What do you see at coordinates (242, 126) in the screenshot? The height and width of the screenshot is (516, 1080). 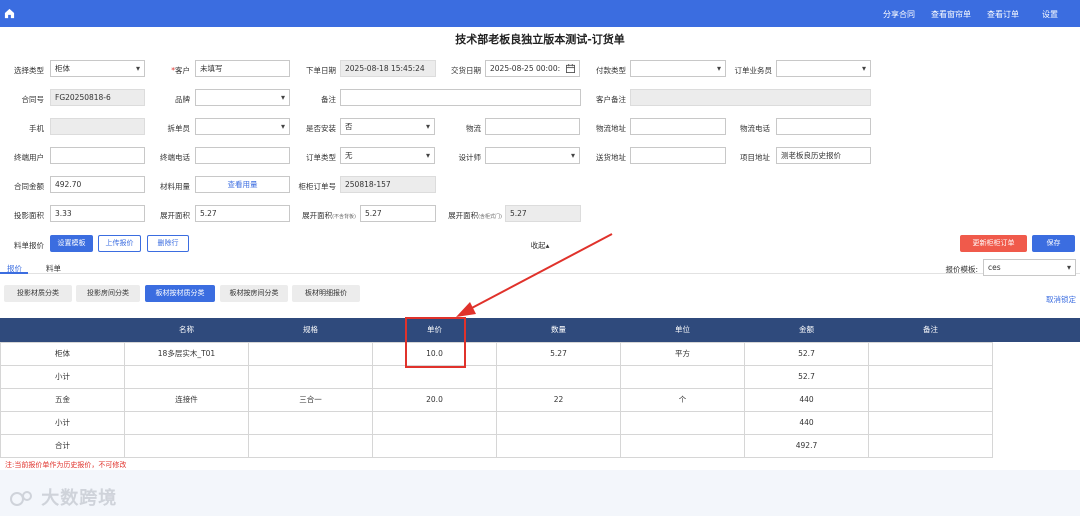 I see `split-staff-select` at bounding box center [242, 126].